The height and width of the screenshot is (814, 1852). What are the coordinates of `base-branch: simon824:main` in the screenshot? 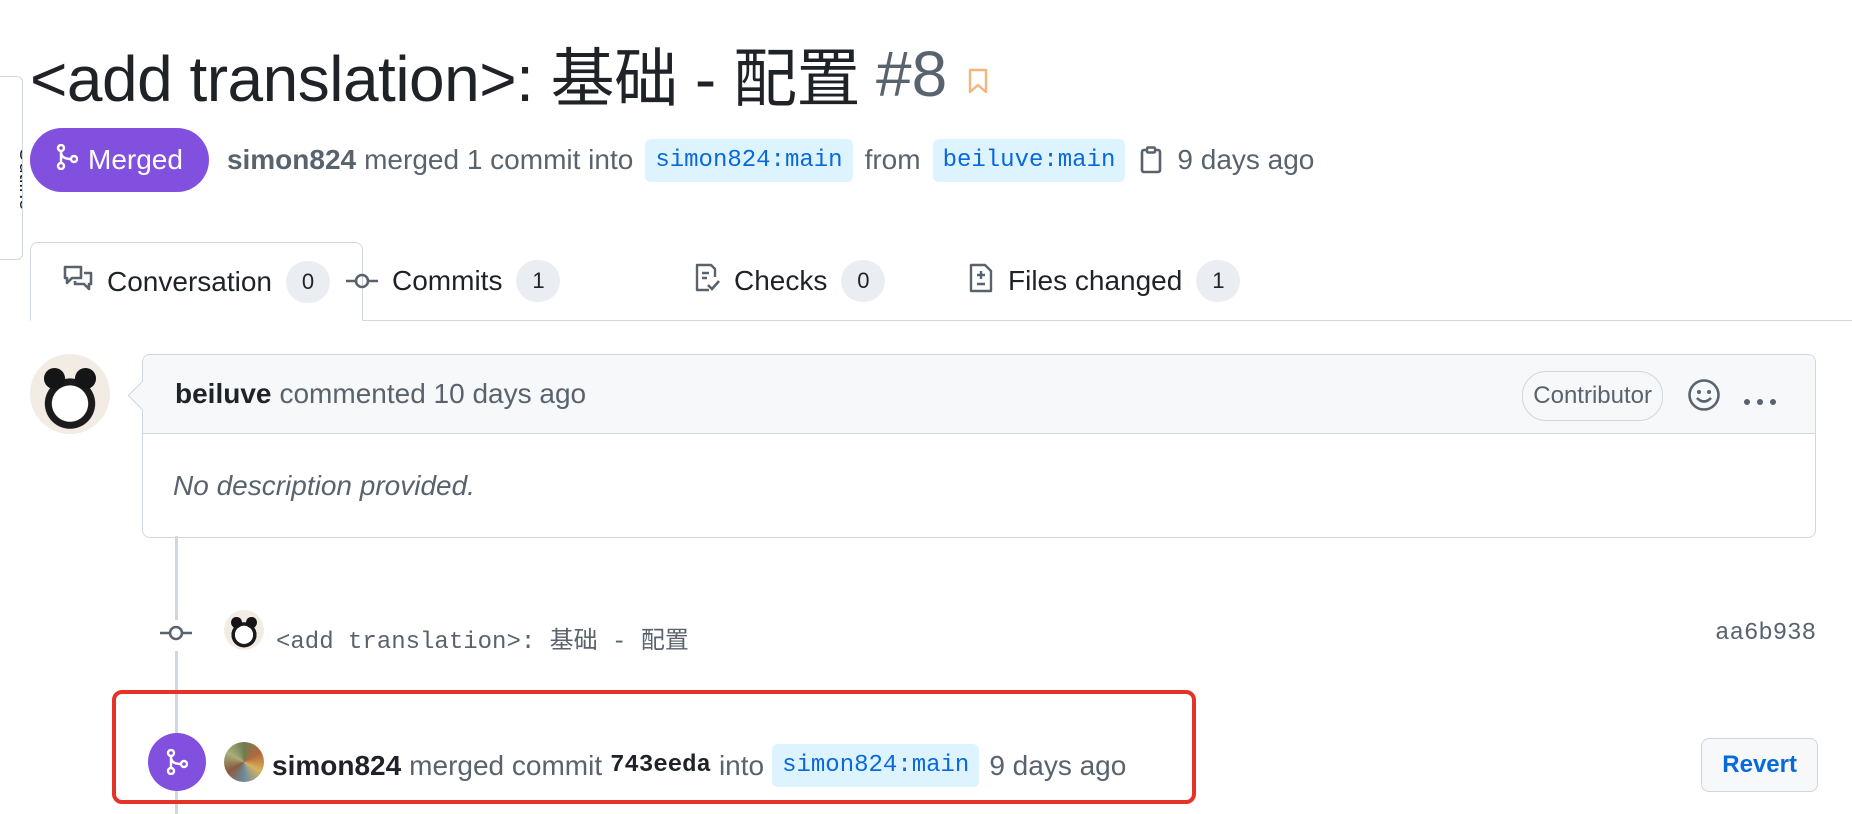 It's located at (749, 160).